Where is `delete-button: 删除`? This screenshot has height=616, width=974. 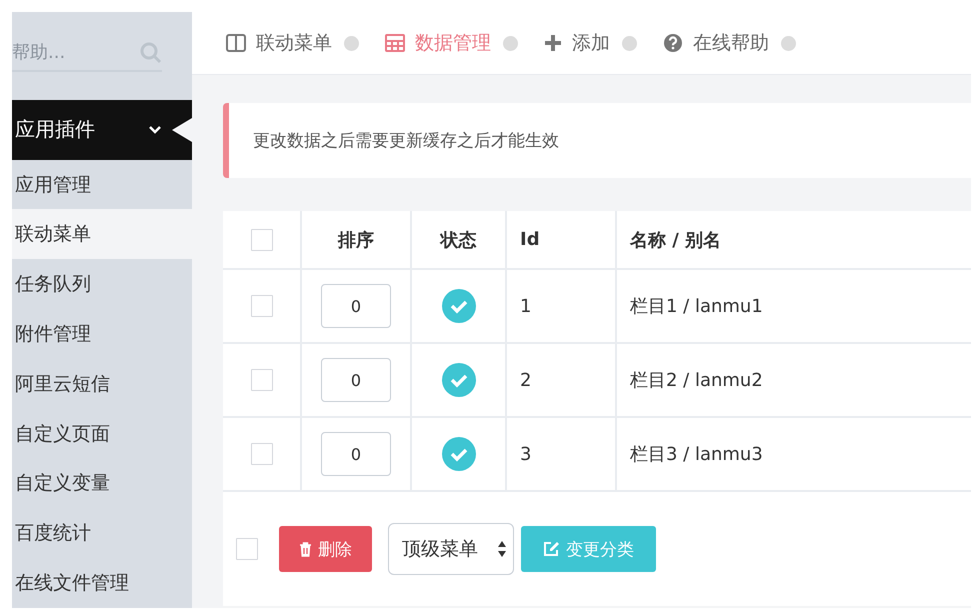 delete-button: 删除 is located at coordinates (325, 549).